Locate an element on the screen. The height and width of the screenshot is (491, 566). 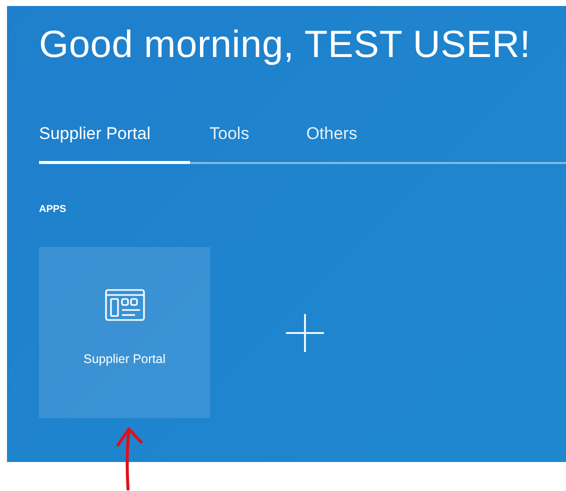
app-tile: Supplier Portal is located at coordinates (124, 332).